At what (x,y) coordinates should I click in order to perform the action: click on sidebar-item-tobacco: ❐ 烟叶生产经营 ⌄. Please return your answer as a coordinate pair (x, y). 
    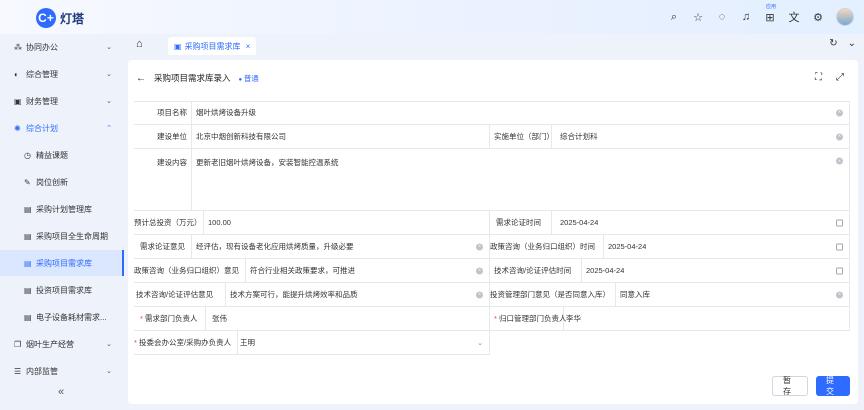
    Looking at the image, I should click on (62, 344).